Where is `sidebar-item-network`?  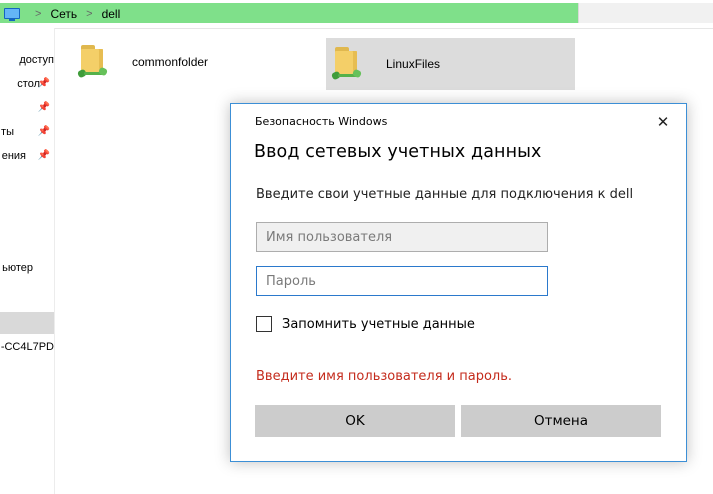 sidebar-item-network is located at coordinates (27, 323).